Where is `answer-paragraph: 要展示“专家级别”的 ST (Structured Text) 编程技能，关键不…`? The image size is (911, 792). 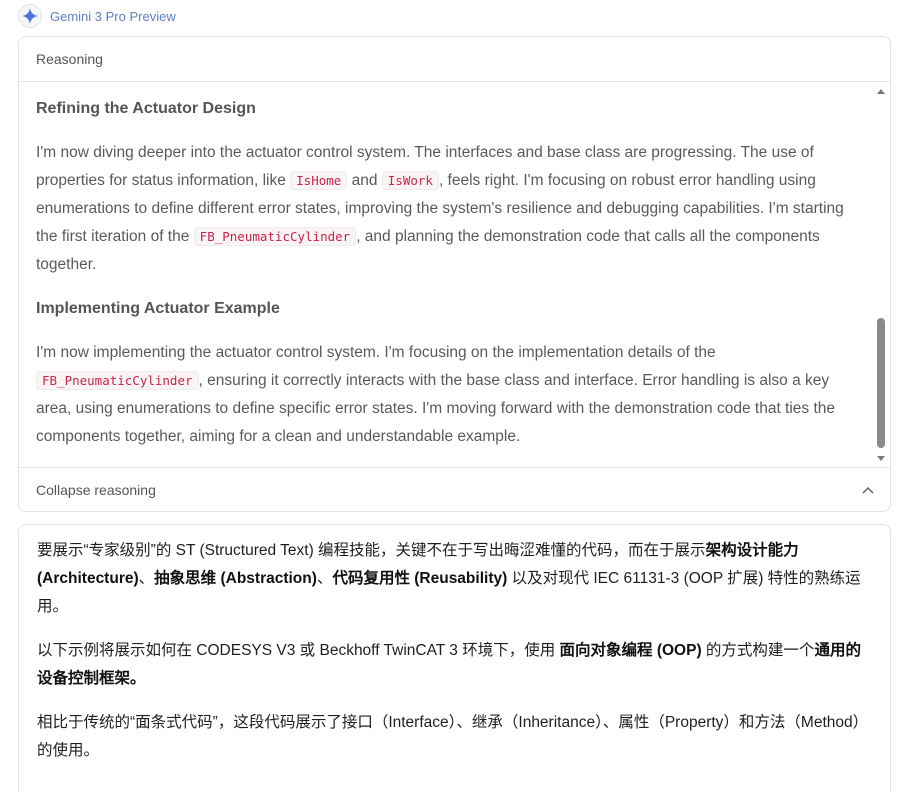 answer-paragraph: 要展示“专家级别”的 ST (Structured Text) 编程技能，关键不… is located at coordinates (455, 579).